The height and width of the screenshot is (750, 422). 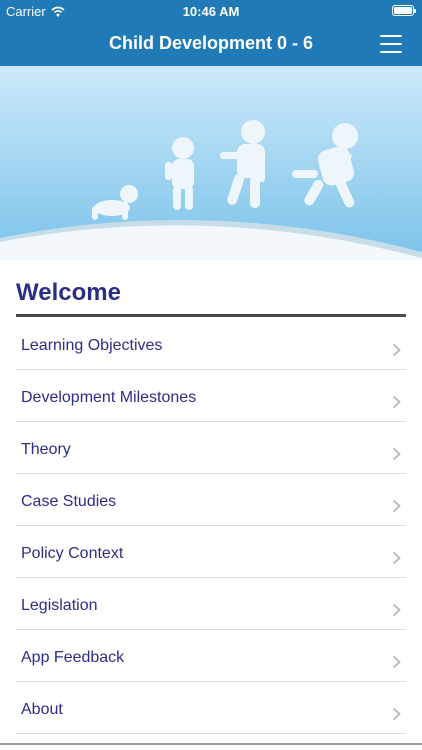 What do you see at coordinates (211, 448) in the screenshot?
I see `menu-item-theory: Theory` at bounding box center [211, 448].